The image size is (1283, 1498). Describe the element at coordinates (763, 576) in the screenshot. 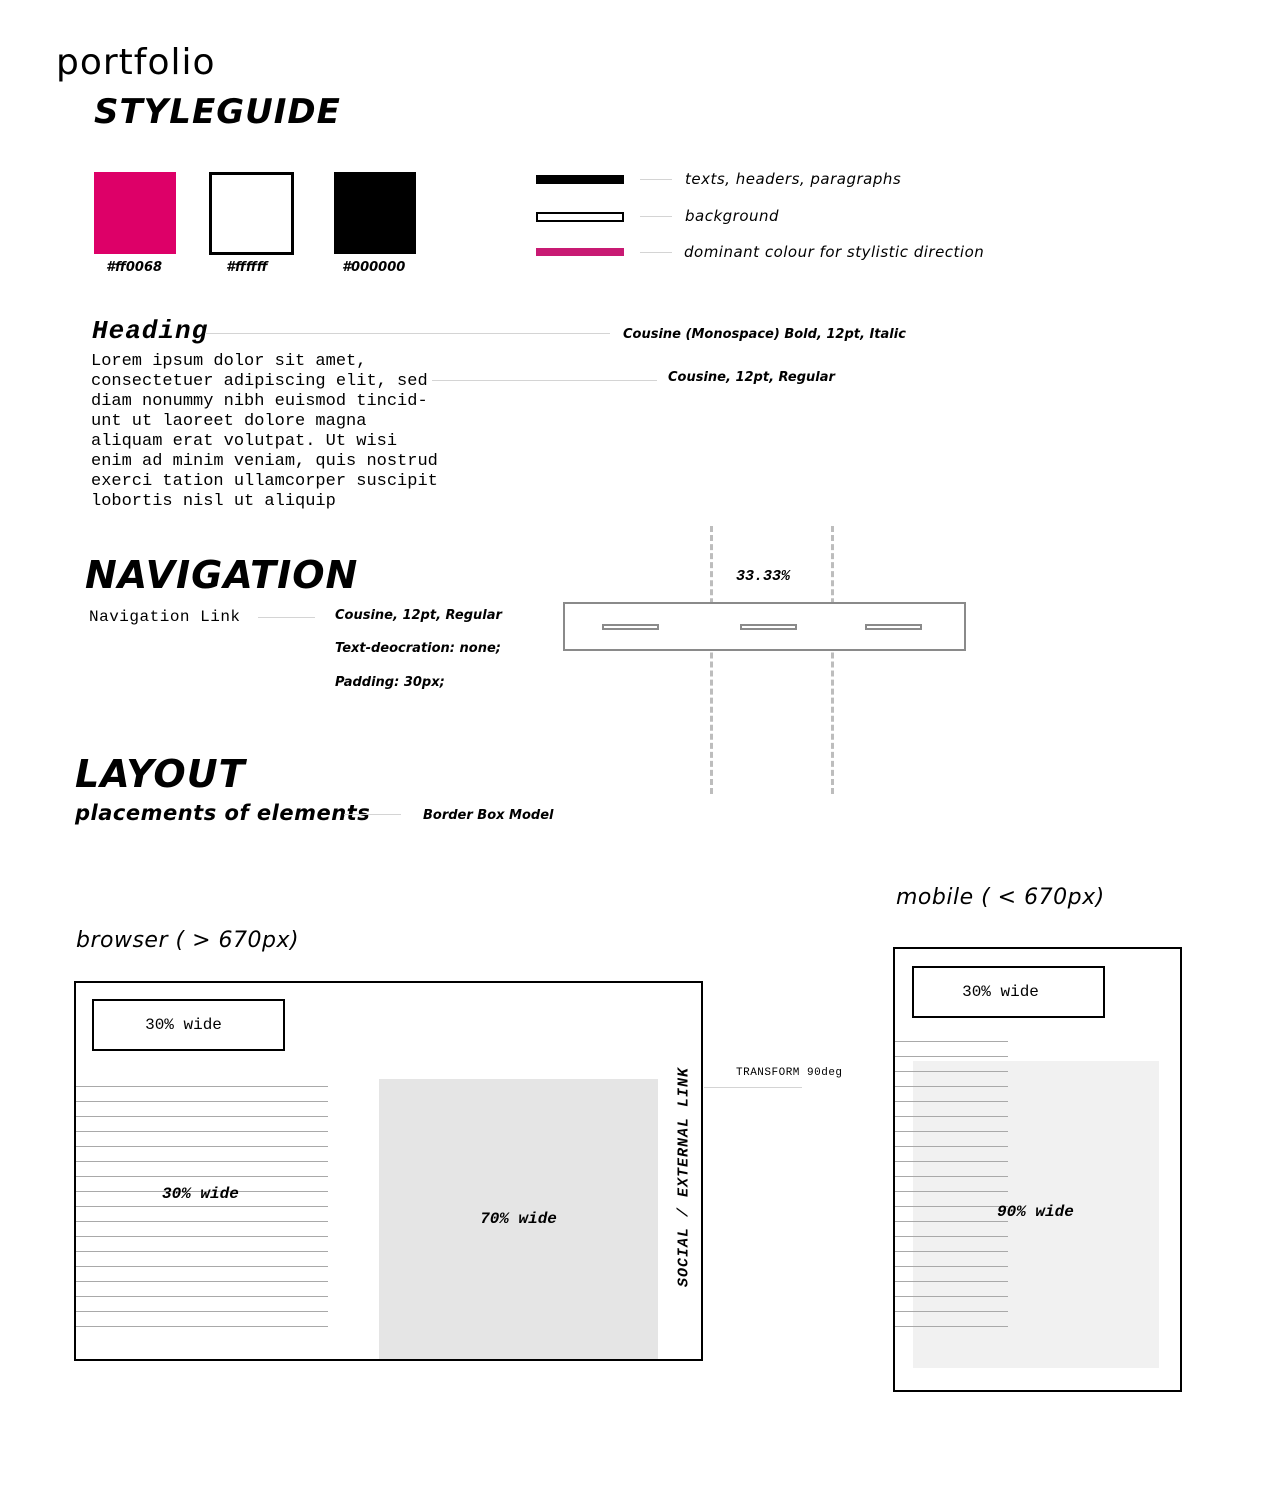

I see `nav-column-width: 33.33%` at that location.